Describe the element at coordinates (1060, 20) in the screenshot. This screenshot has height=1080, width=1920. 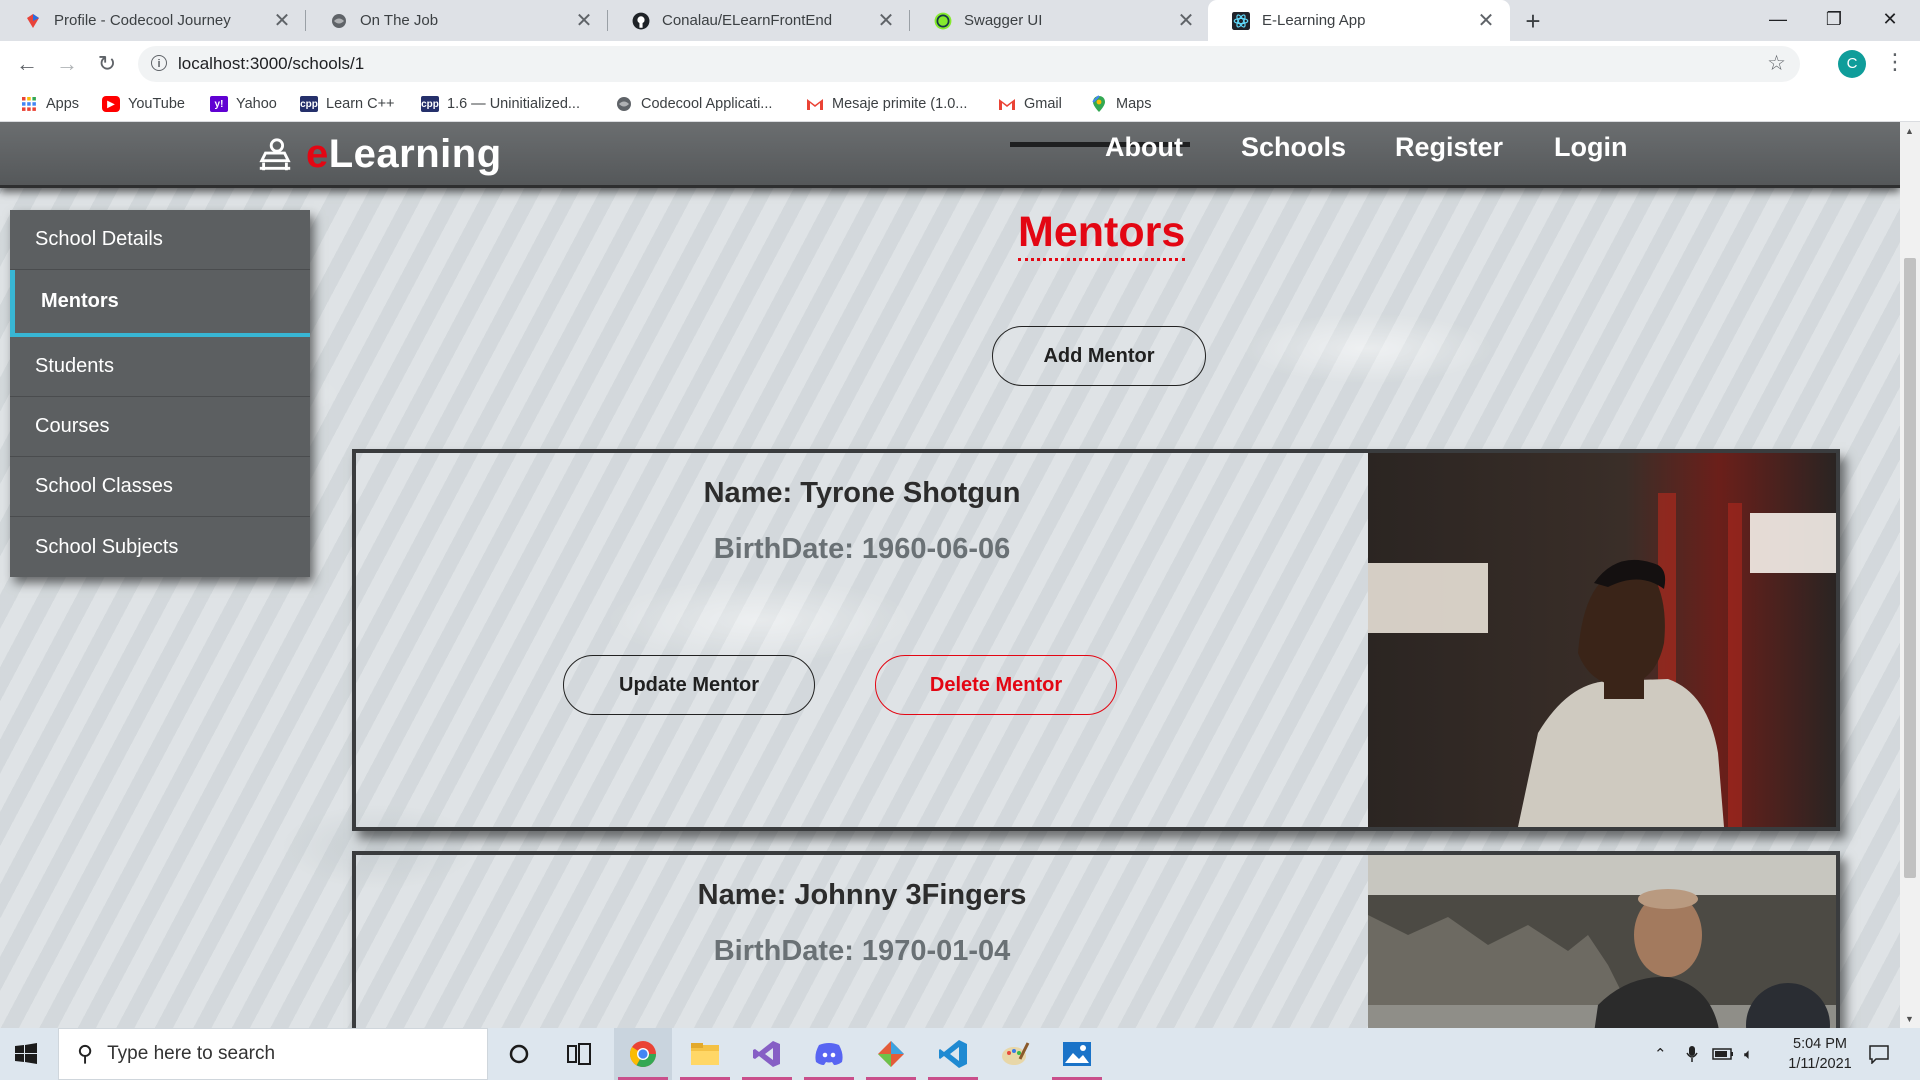
I see `tab-swagger: Swagger UI ✕` at that location.